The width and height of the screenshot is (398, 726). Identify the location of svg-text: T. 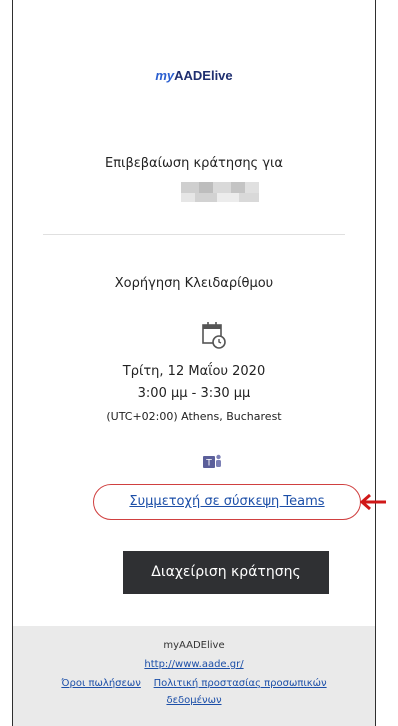
(208, 464).